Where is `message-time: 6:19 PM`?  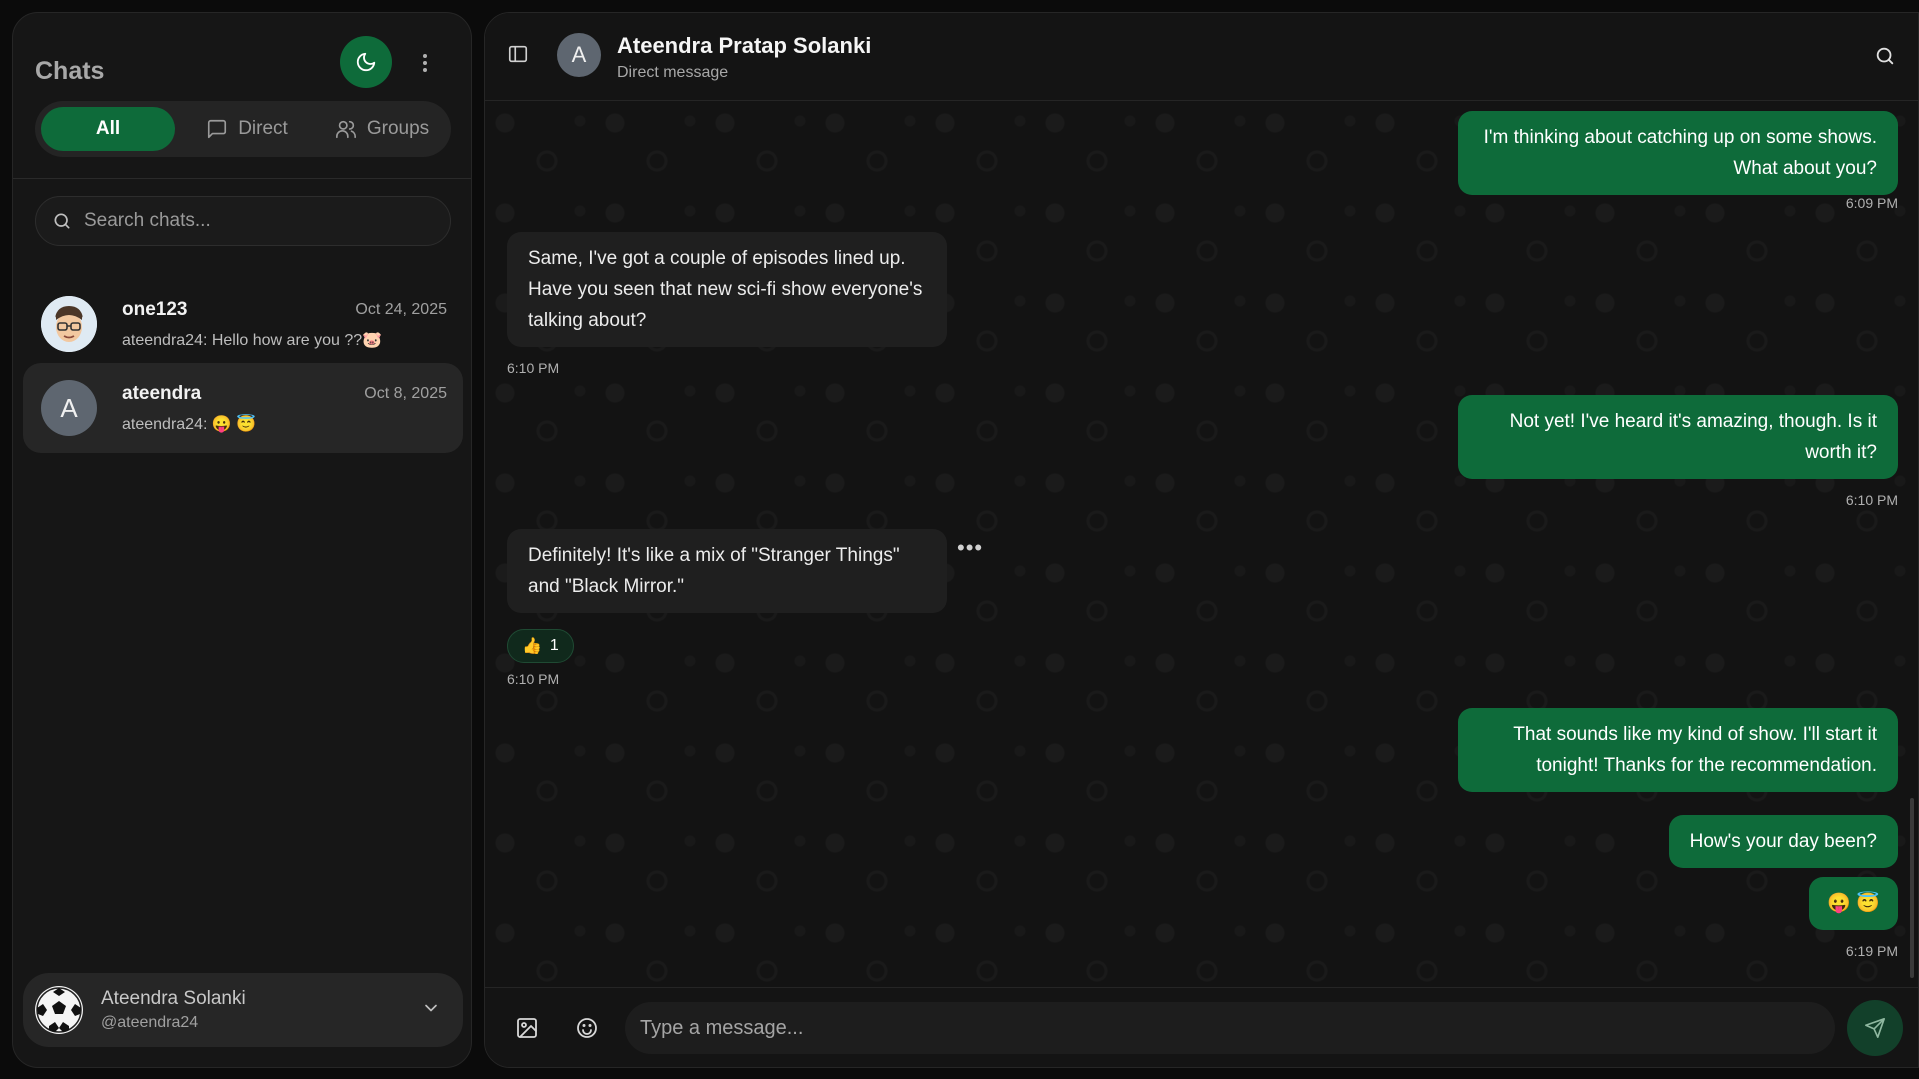
message-time: 6:19 PM is located at coordinates (1871, 951).